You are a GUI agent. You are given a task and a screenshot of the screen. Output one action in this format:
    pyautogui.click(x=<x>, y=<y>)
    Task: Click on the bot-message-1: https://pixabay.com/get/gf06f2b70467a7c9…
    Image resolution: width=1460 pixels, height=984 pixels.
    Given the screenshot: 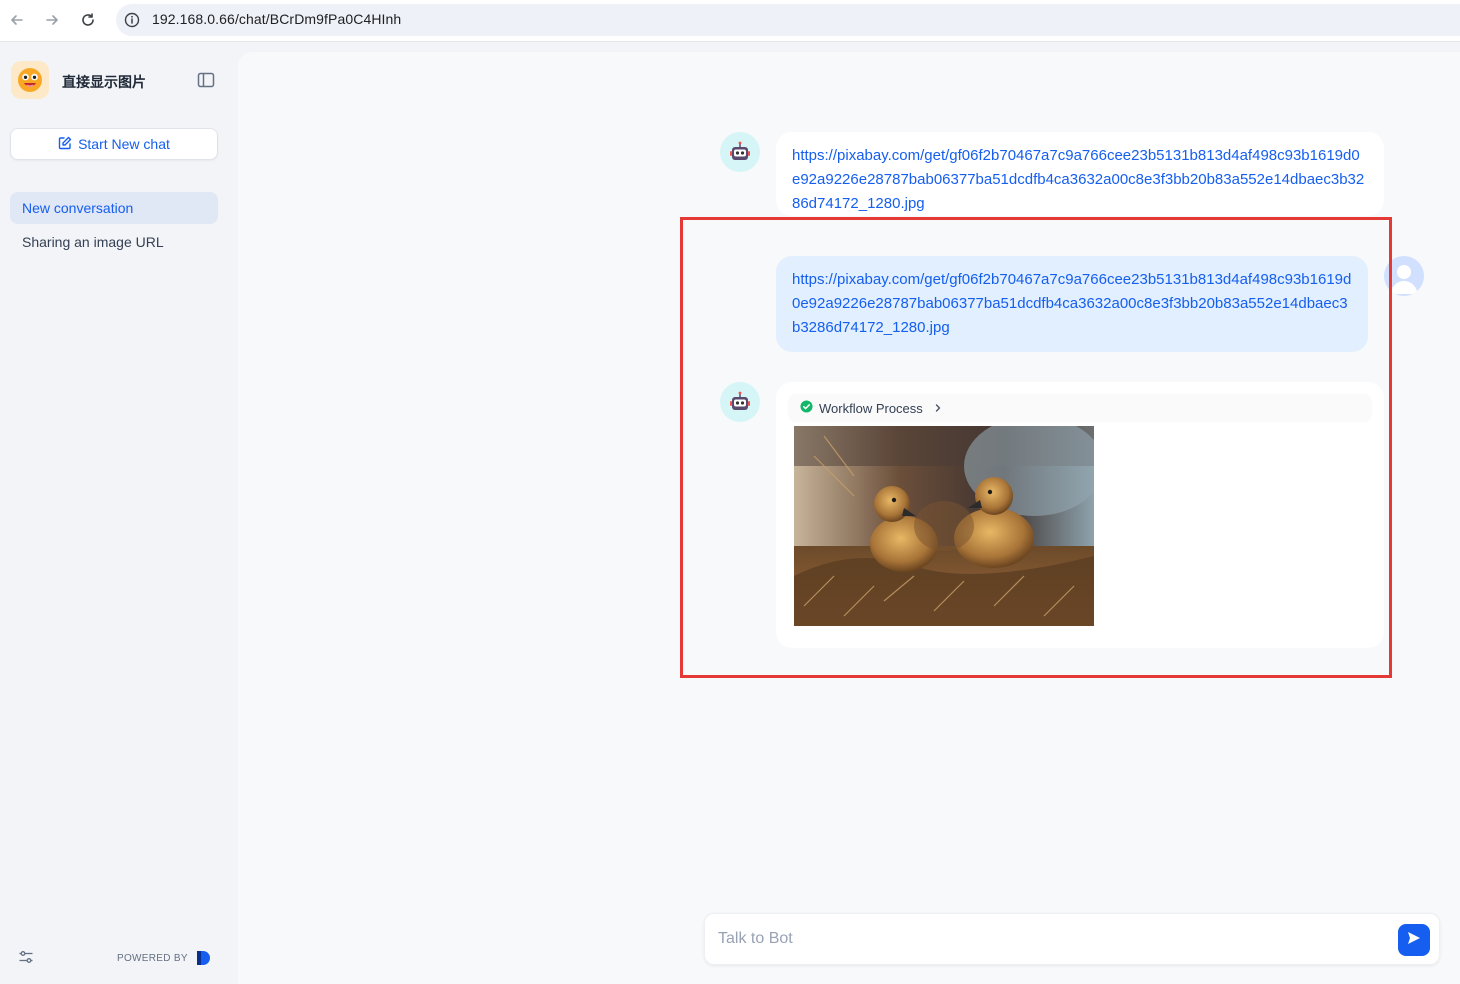 What is the action you would take?
    pyautogui.click(x=1080, y=174)
    